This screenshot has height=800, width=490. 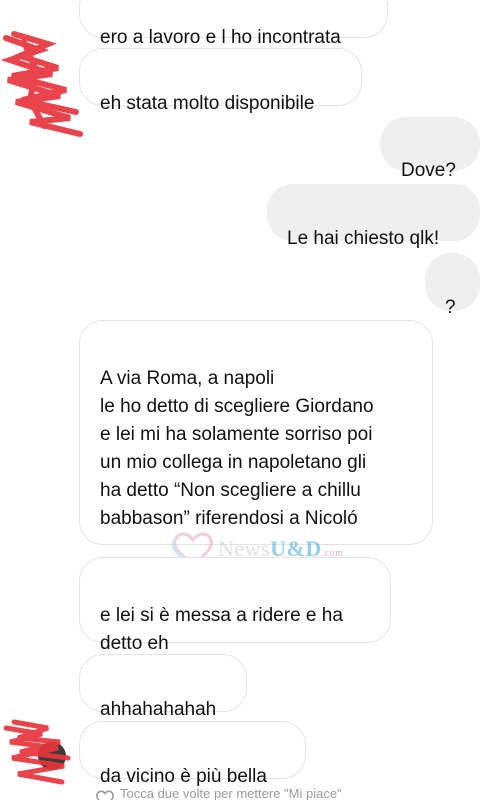 I want to click on message-text: da vicino è più bella, so click(x=183, y=776).